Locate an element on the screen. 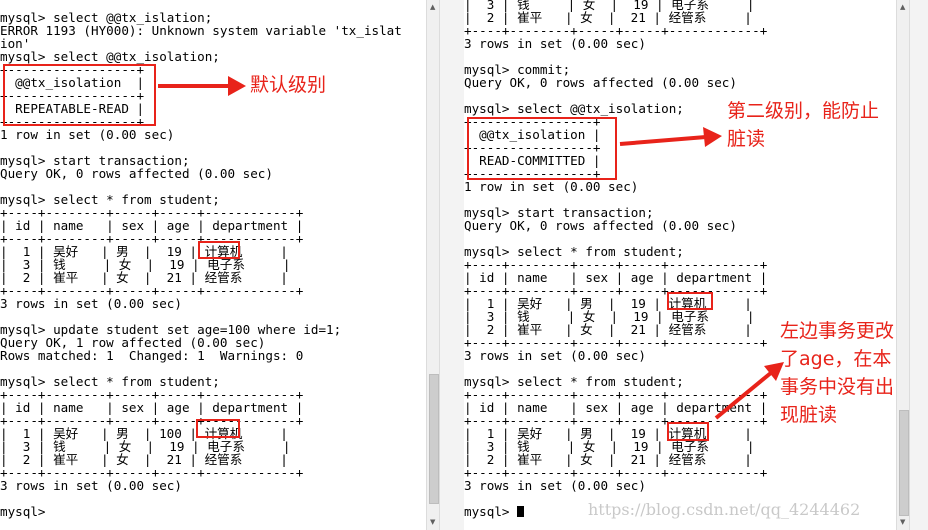  annotation-left-changed-line4: 现脏读 is located at coordinates (809, 415).